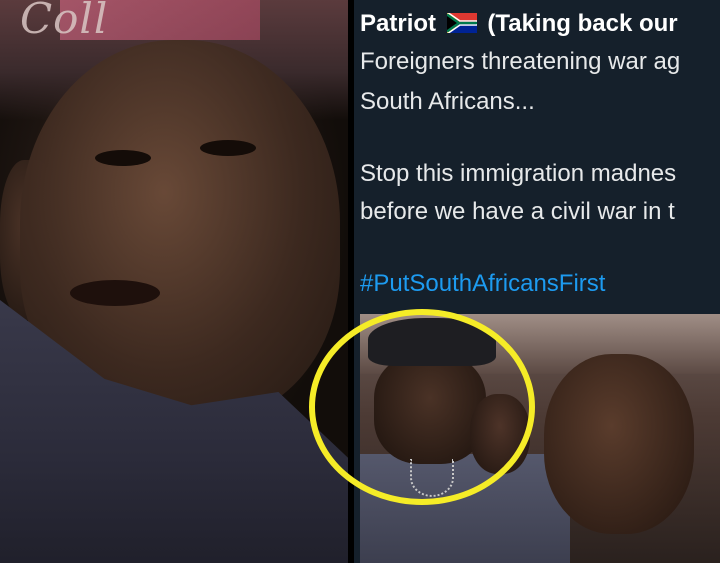 The width and height of the screenshot is (720, 563). I want to click on tweet-text-line-3: Stop this immigration madnes, so click(518, 173).